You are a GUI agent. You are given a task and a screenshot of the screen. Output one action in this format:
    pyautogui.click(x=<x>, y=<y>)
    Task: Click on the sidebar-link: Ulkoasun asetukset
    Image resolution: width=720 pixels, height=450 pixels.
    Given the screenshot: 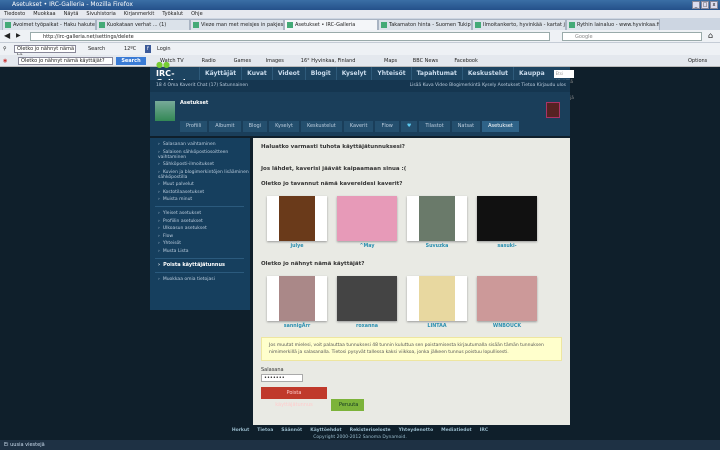 What is the action you would take?
    pyautogui.click(x=204, y=228)
    